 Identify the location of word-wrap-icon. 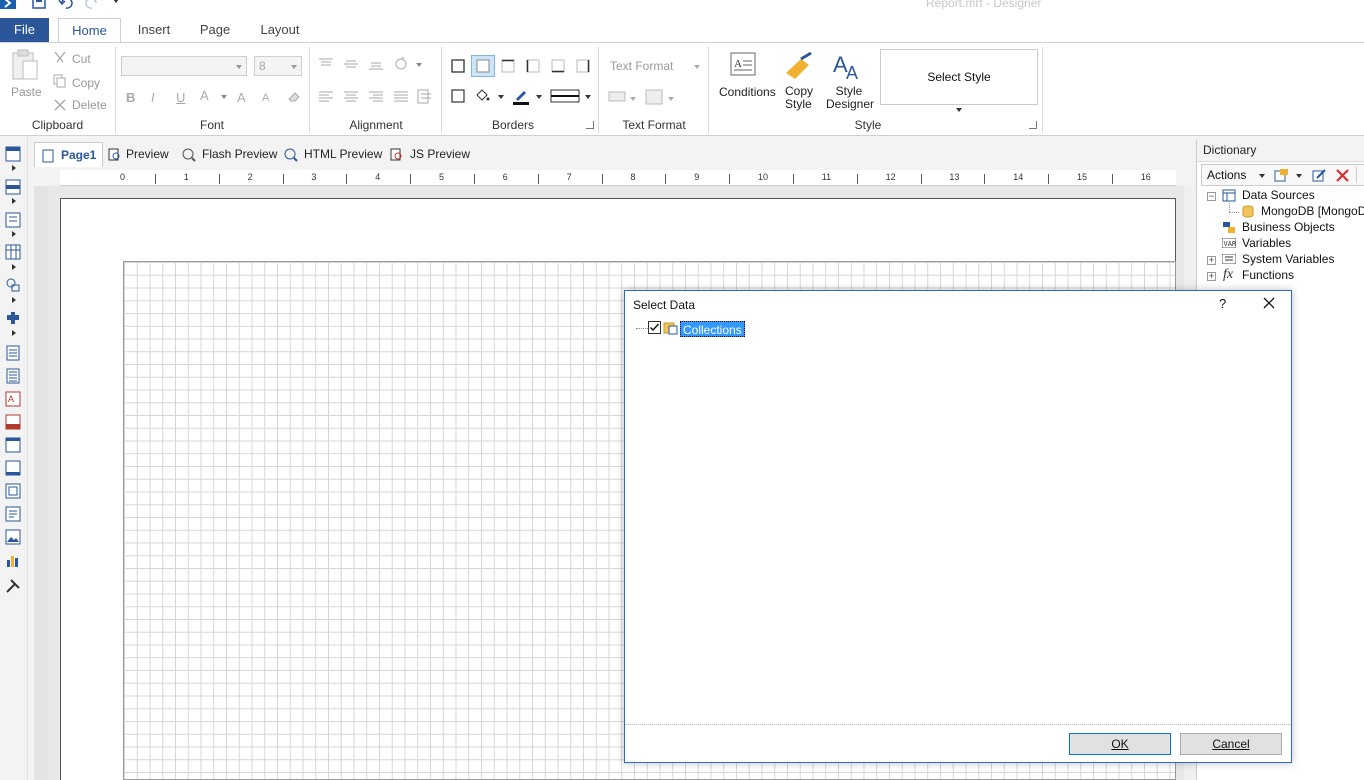
(425, 97).